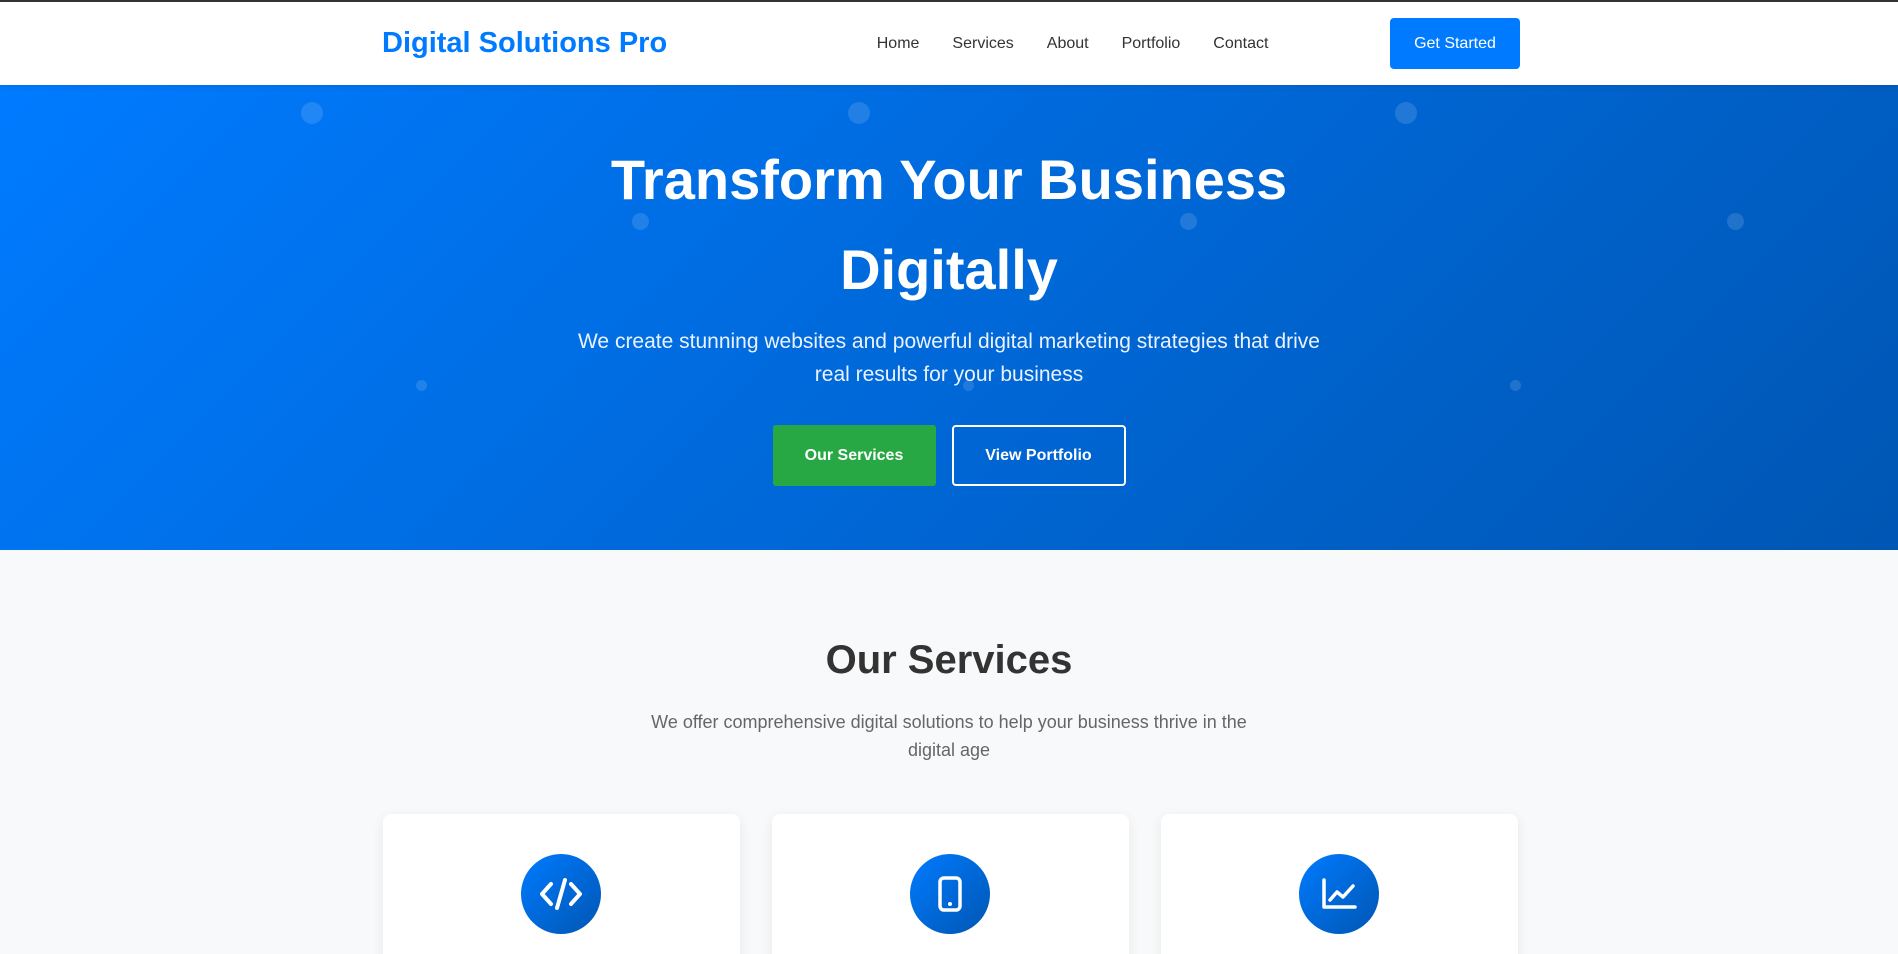  What do you see at coordinates (982, 44) in the screenshot?
I see `nav-link-services: Services` at bounding box center [982, 44].